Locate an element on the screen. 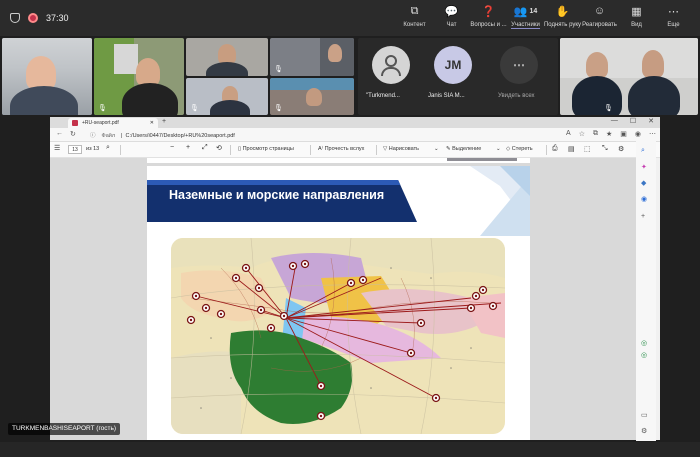  shopping-icon: ◆ is located at coordinates (643, 183).